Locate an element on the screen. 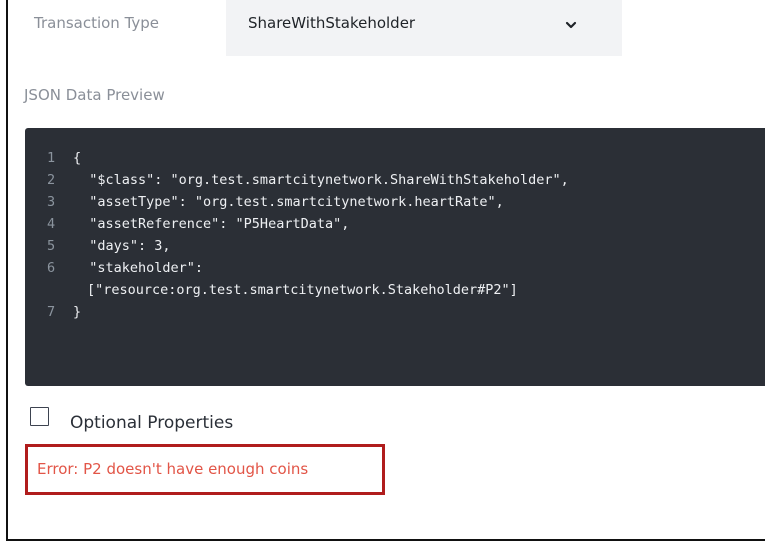 The width and height of the screenshot is (765, 542). error-message-box: Error: P2 doesn't have enough coins is located at coordinates (205, 469).